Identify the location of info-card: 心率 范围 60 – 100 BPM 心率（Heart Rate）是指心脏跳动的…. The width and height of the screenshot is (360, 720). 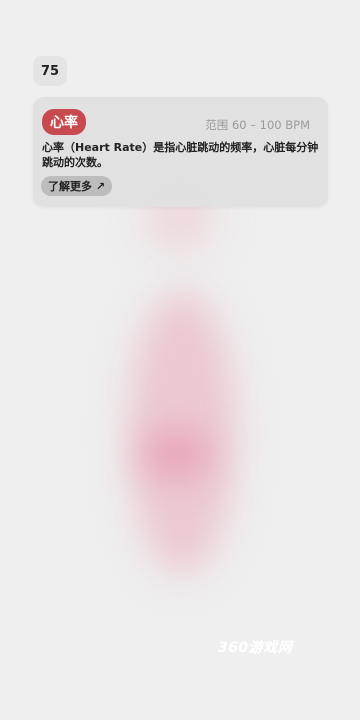
(180, 152).